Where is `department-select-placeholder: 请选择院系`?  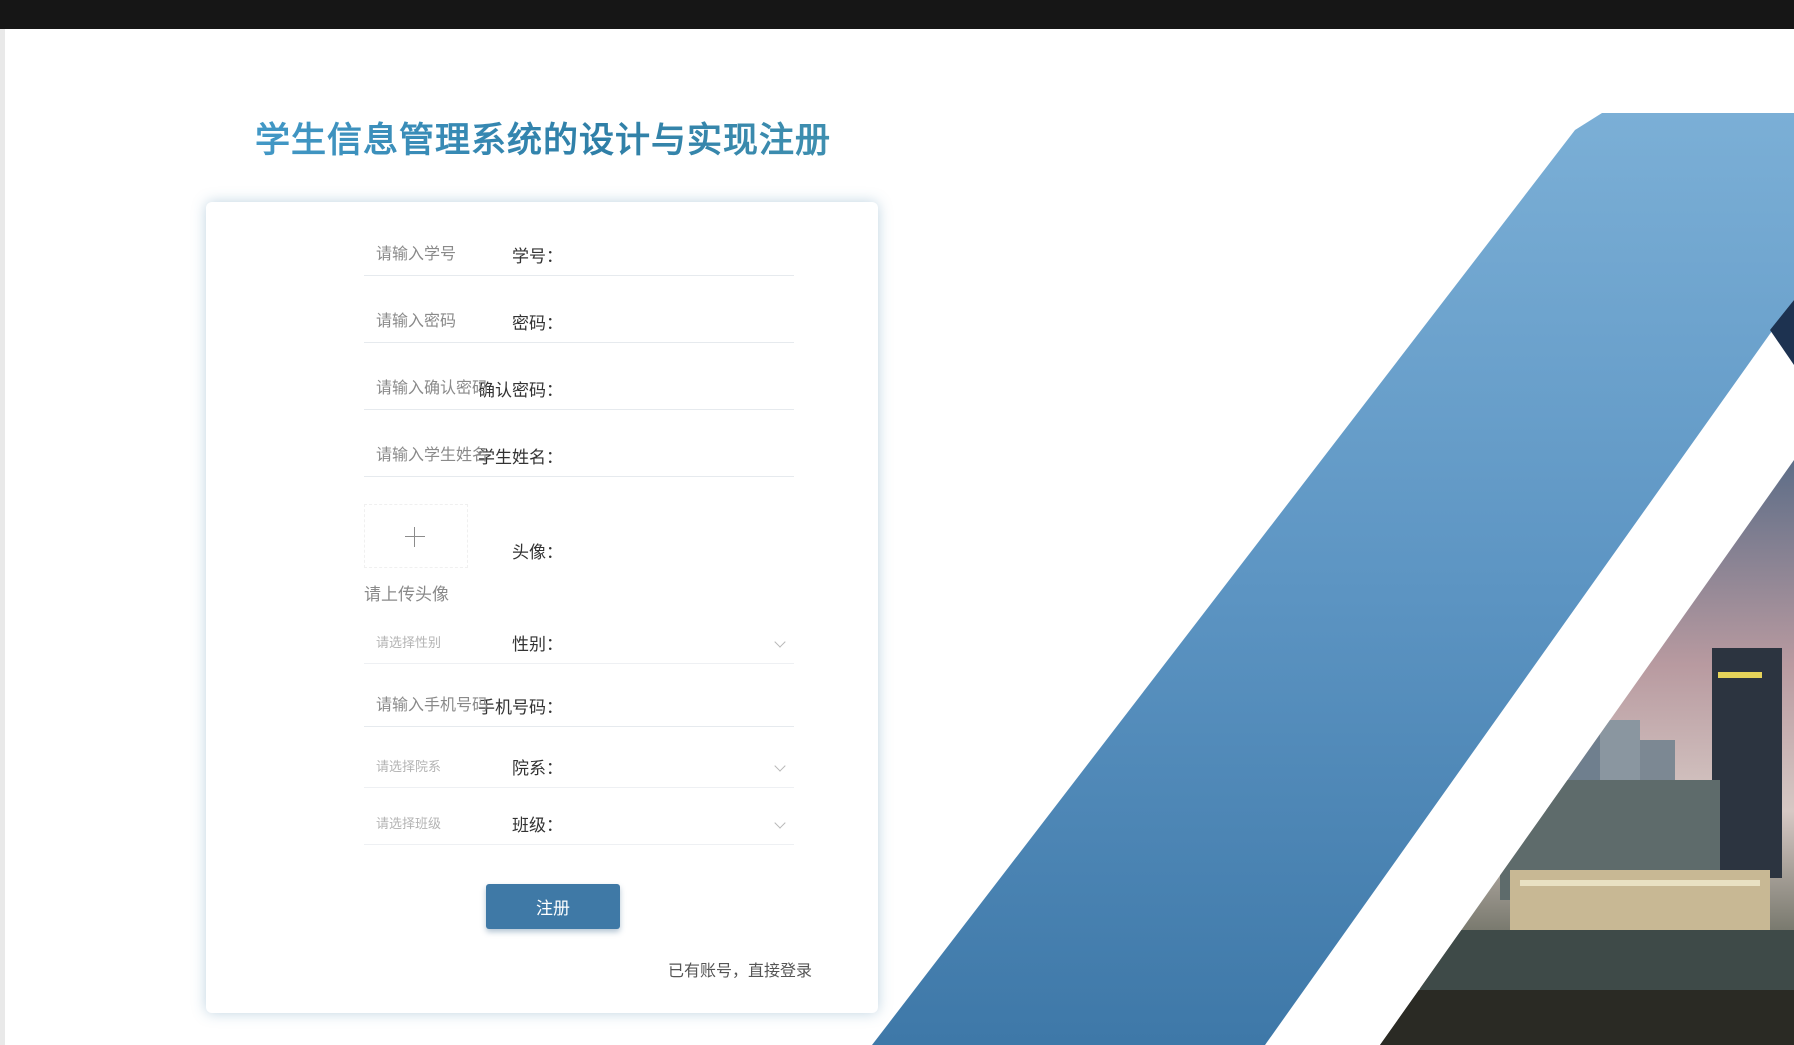
department-select-placeholder: 请选择院系 is located at coordinates (409, 767).